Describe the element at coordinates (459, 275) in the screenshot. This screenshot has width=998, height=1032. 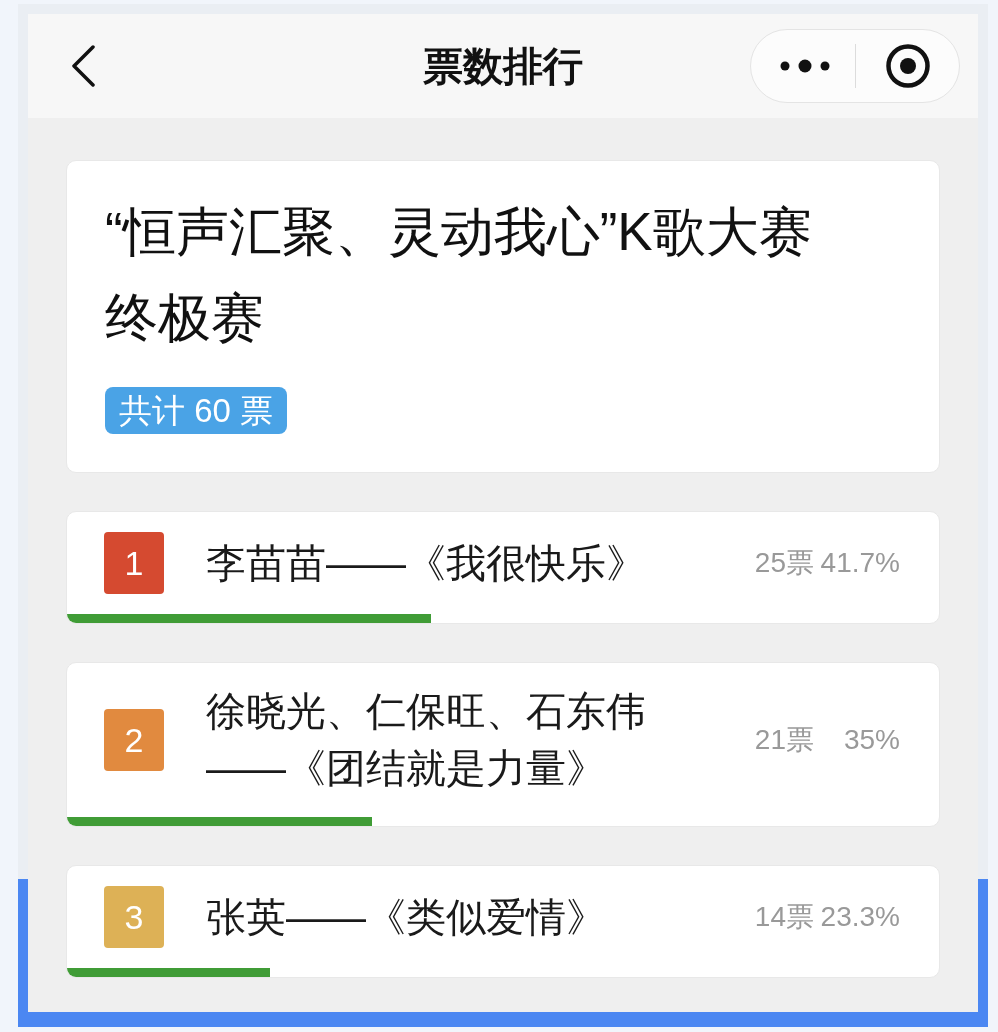
I see `event-title: “恒声汇聚、灵动我心”K歌大赛终极赛` at that location.